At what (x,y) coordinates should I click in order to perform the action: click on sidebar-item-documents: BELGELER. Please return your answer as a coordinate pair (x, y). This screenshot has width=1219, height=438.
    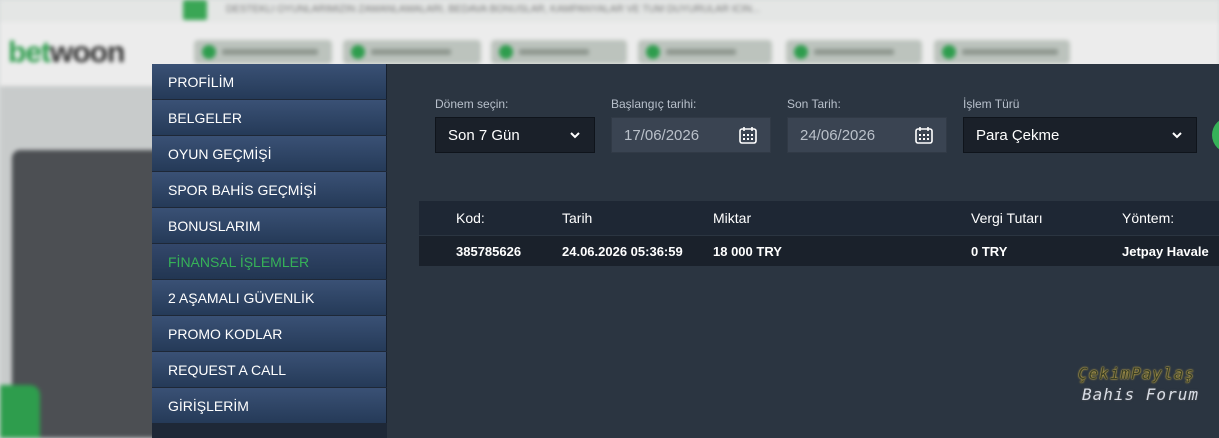
    Looking at the image, I should click on (269, 117).